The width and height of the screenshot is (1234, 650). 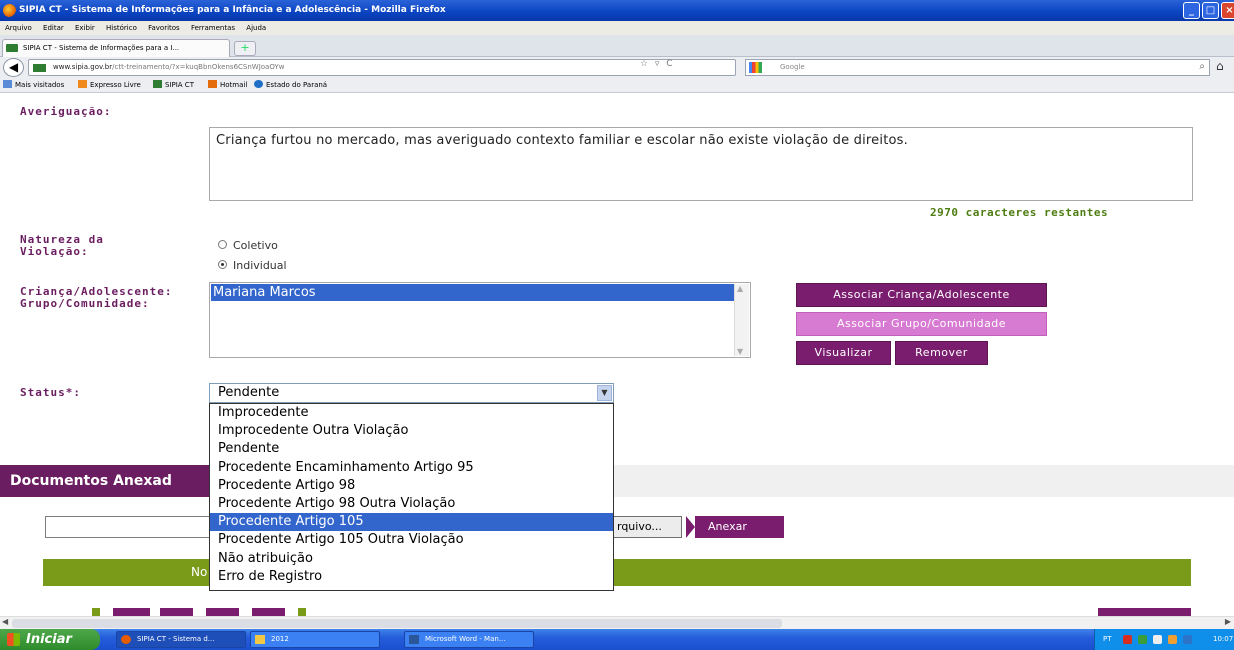 What do you see at coordinates (13, 67) in the screenshot?
I see `back-button: ◀` at bounding box center [13, 67].